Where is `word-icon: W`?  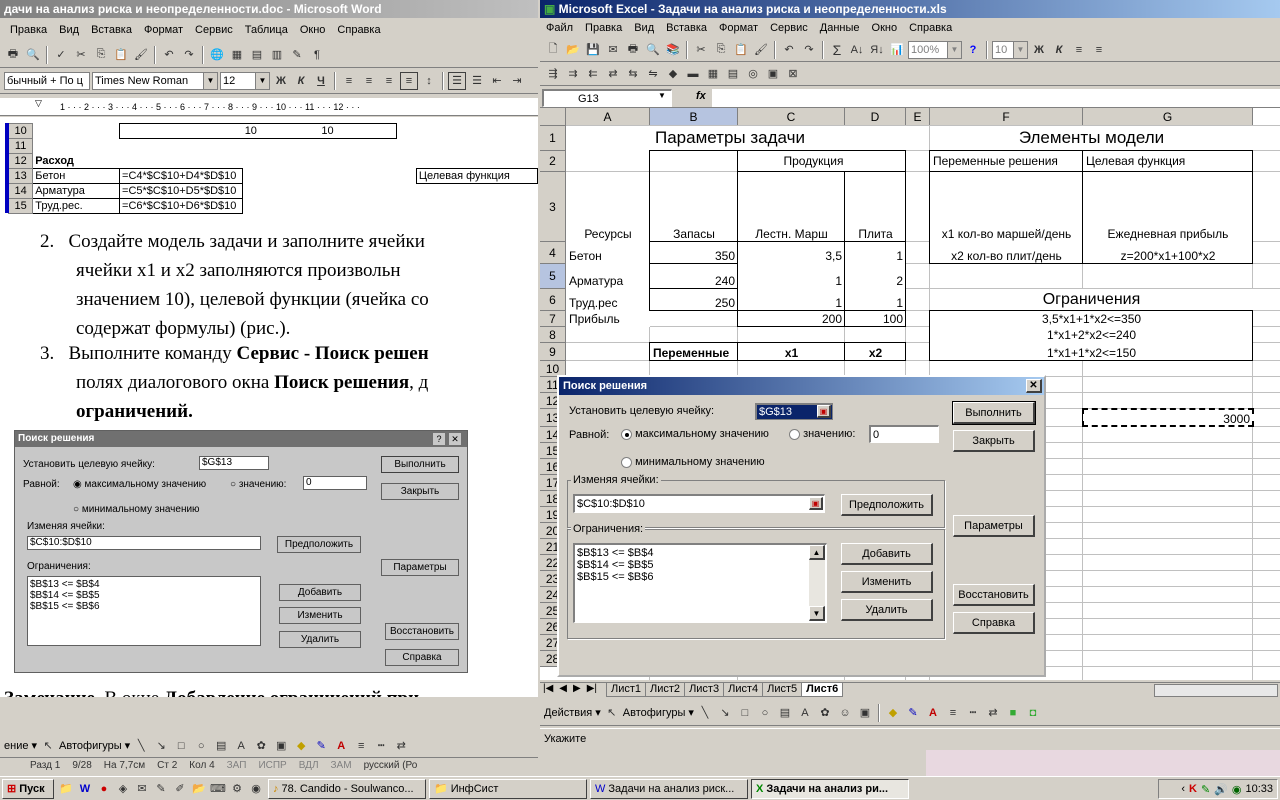 word-icon: W is located at coordinates (85, 789).